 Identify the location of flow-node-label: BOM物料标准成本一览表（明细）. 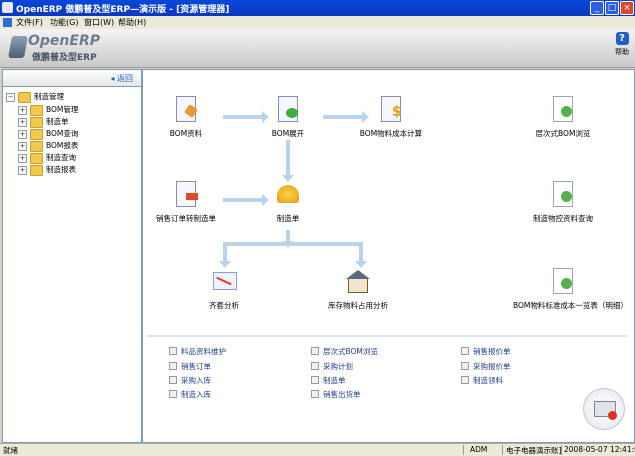
(570, 305).